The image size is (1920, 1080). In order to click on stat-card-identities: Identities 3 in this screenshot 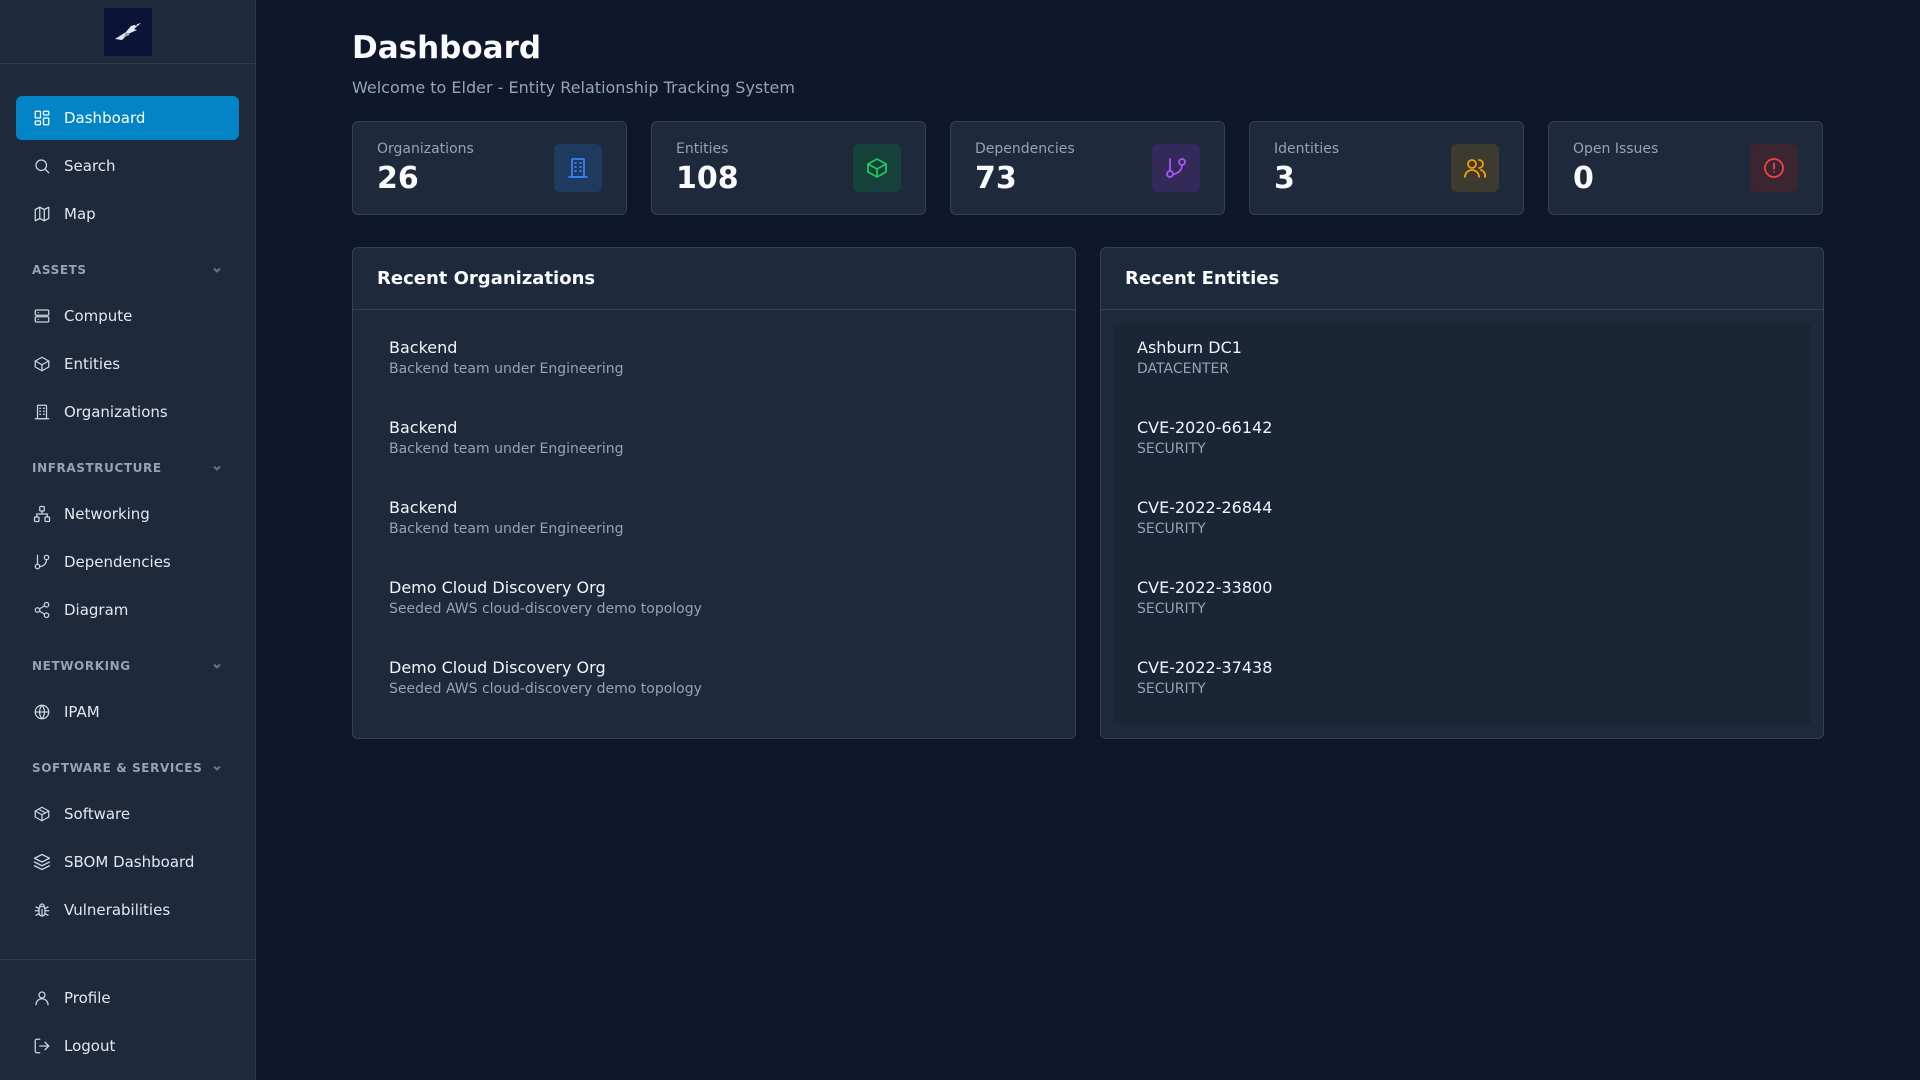, I will do `click(1386, 168)`.